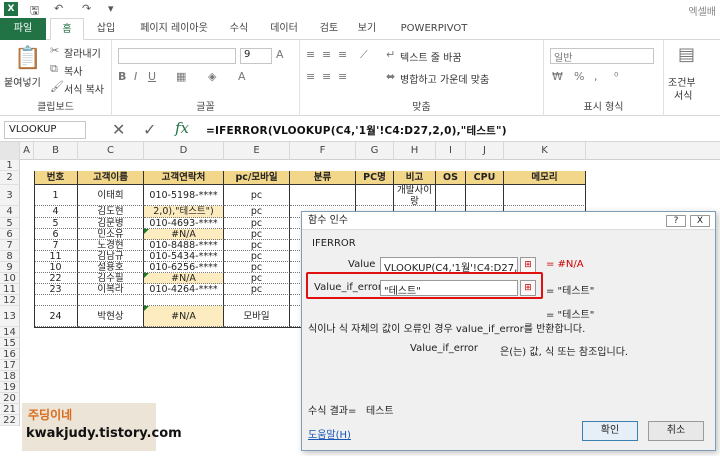 The image size is (720, 456). I want to click on align-right-icon: ≡, so click(342, 76).